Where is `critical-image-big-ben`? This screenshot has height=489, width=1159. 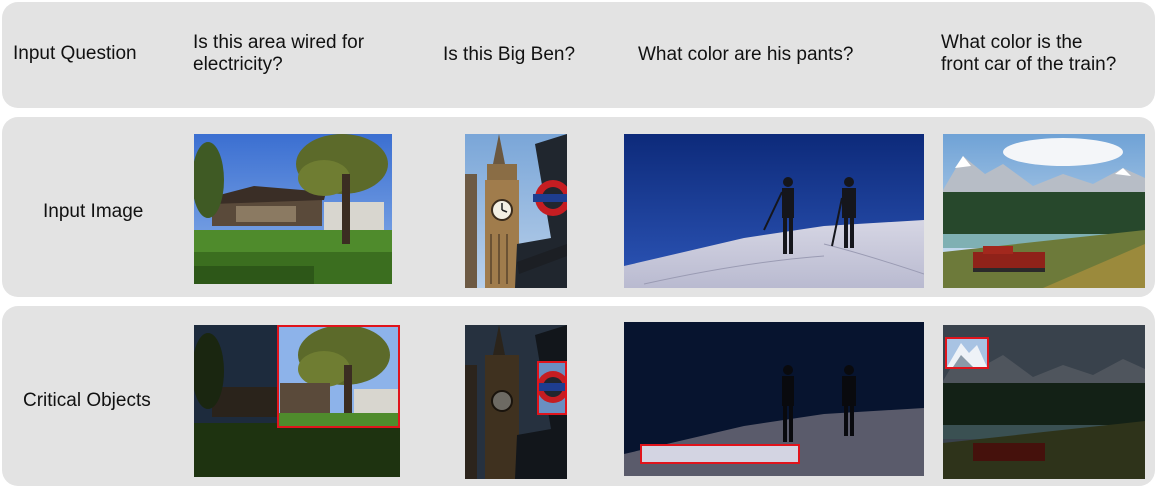
critical-image-big-ben is located at coordinates (516, 402).